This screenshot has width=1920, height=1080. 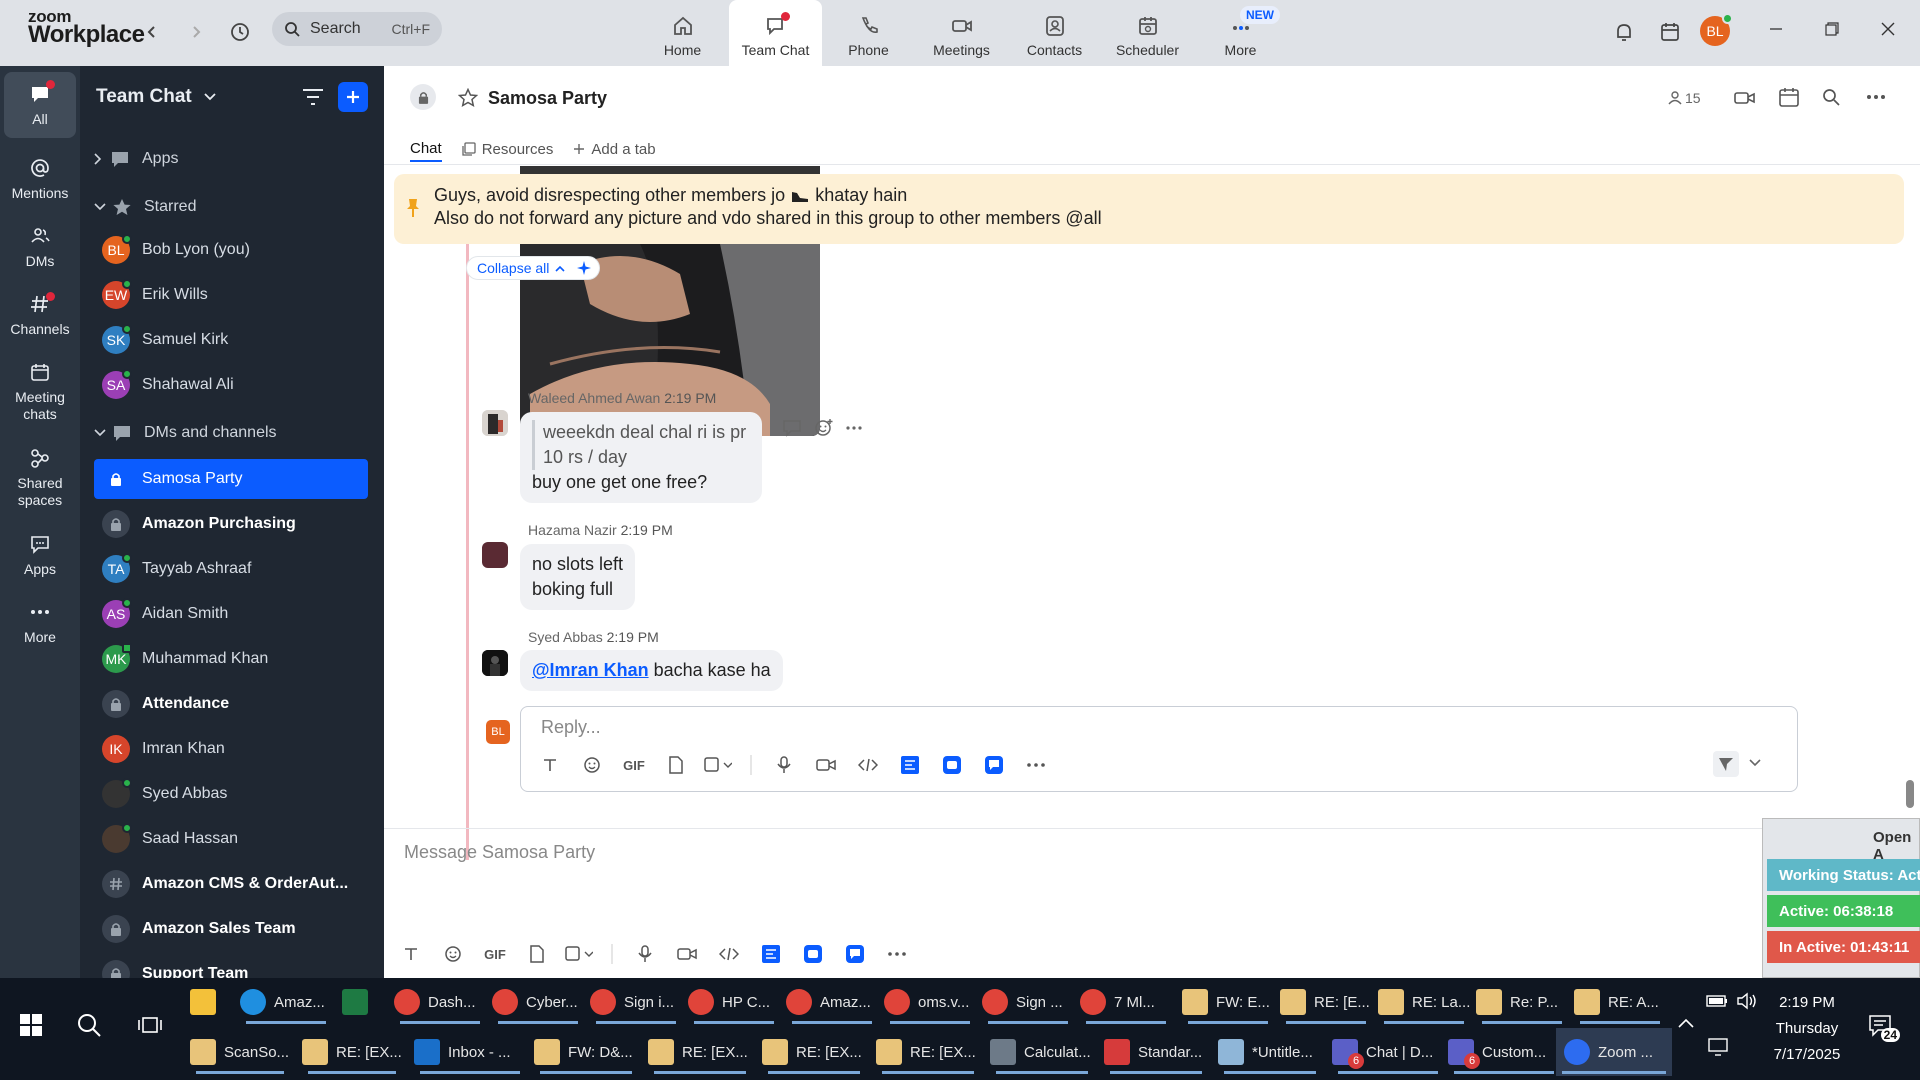 What do you see at coordinates (231, 614) in the screenshot?
I see `sidebar-item-aidan-smith: AS Aidan Smith` at bounding box center [231, 614].